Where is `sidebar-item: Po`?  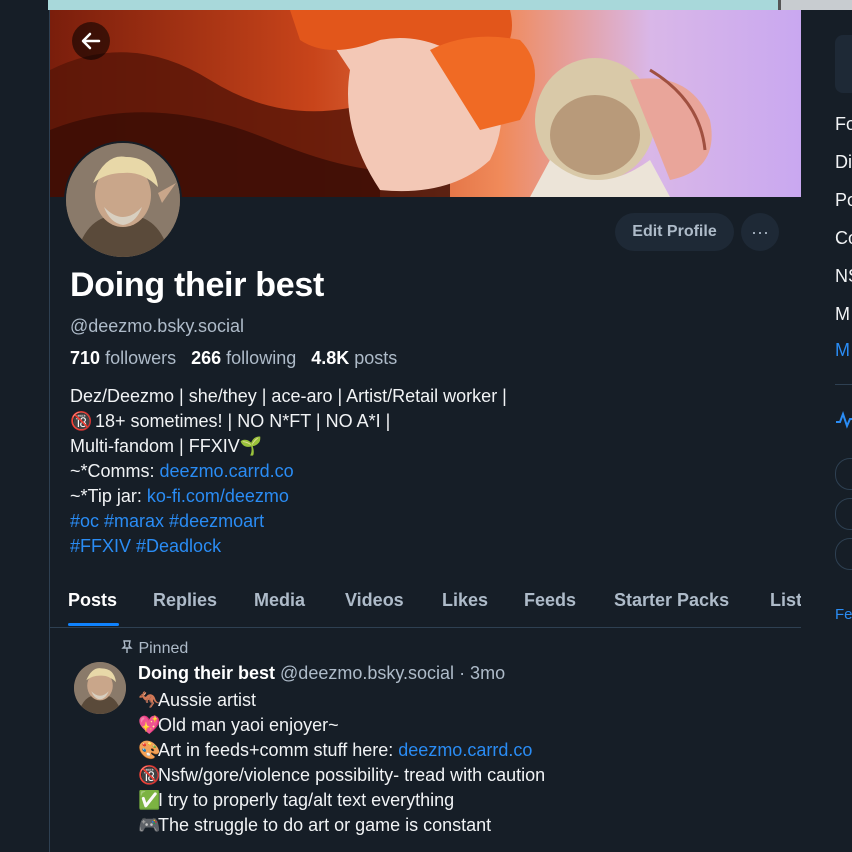 sidebar-item: Po is located at coordinates (843, 200).